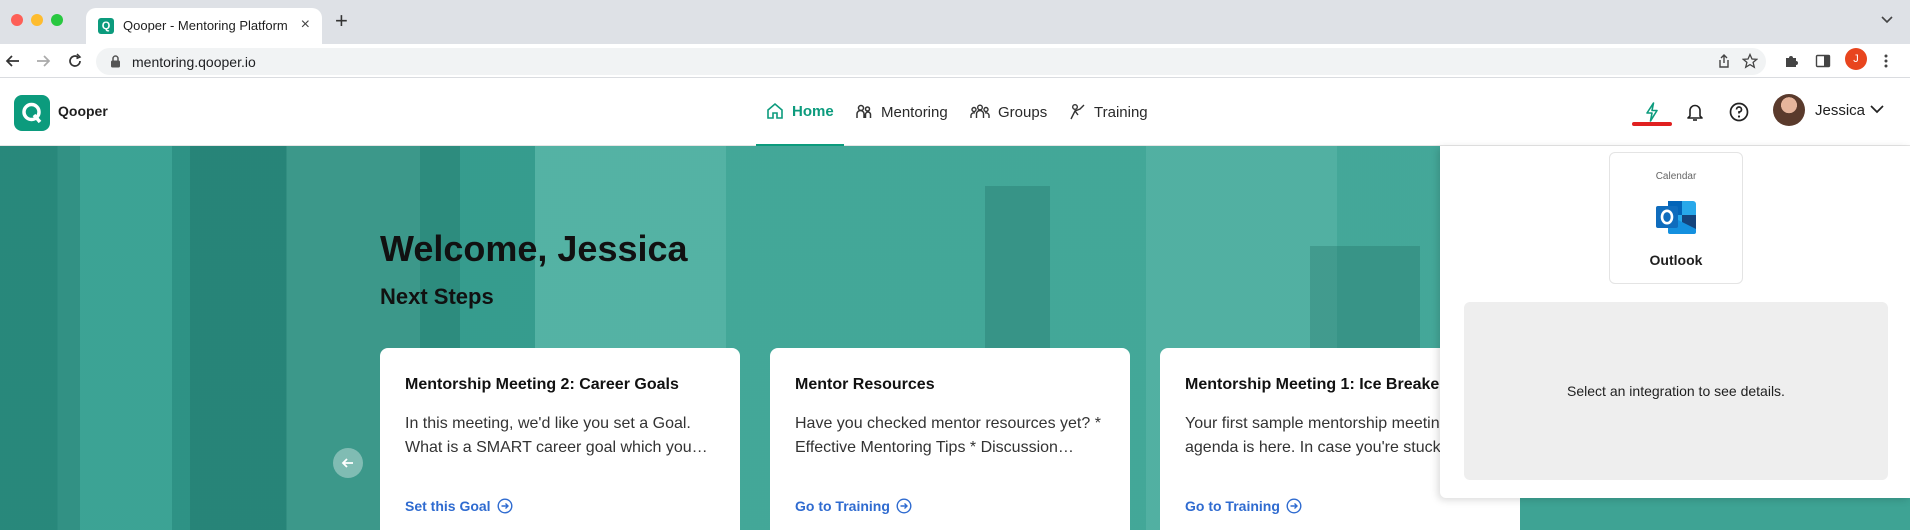  I want to click on carousel-prev-button, so click(348, 463).